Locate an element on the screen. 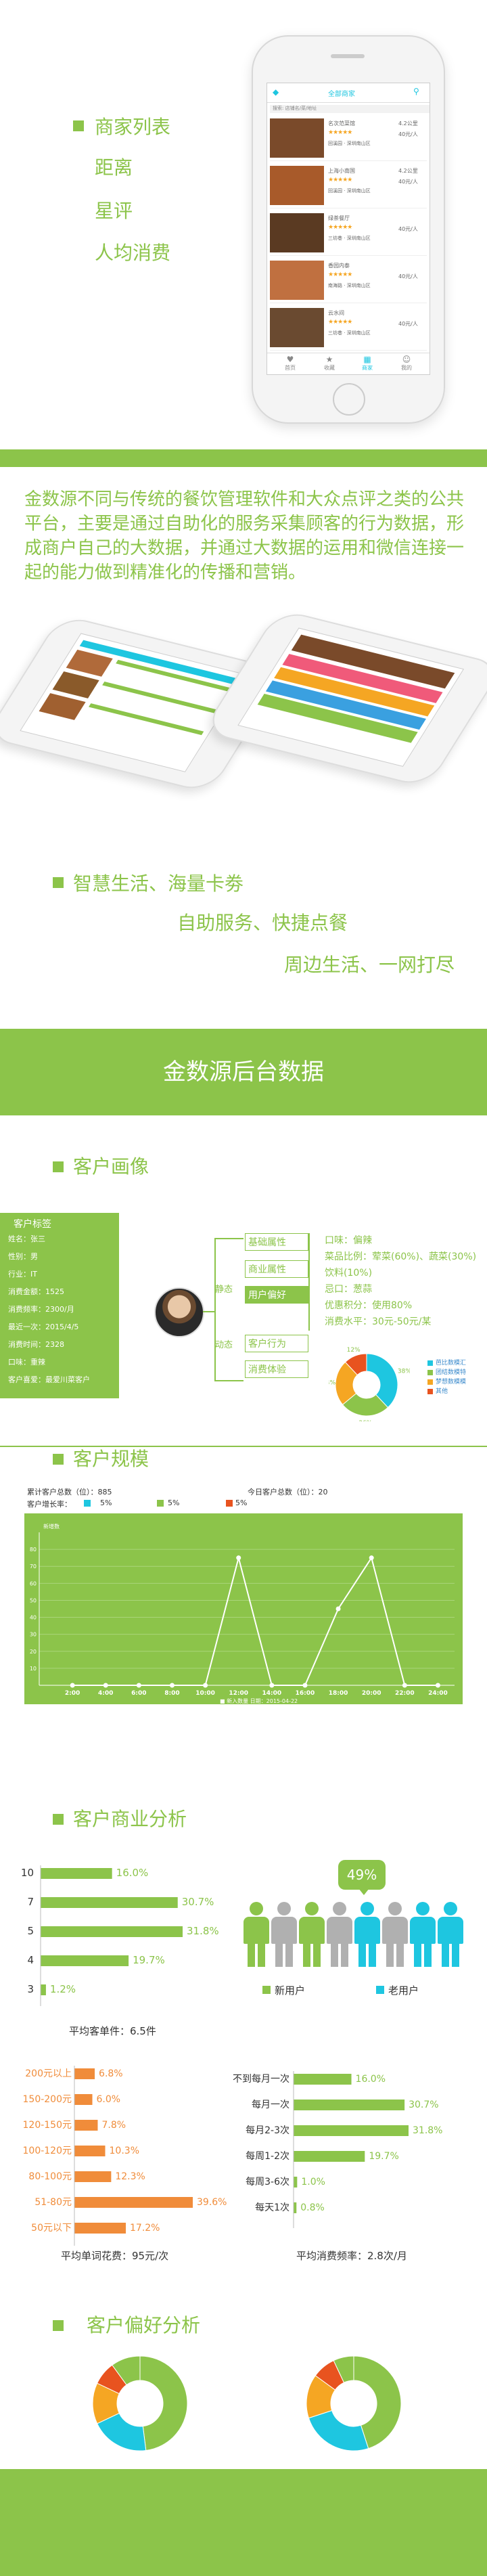 This screenshot has width=487, height=2576. bar-category-label: 每天1次 is located at coordinates (272, 2207).